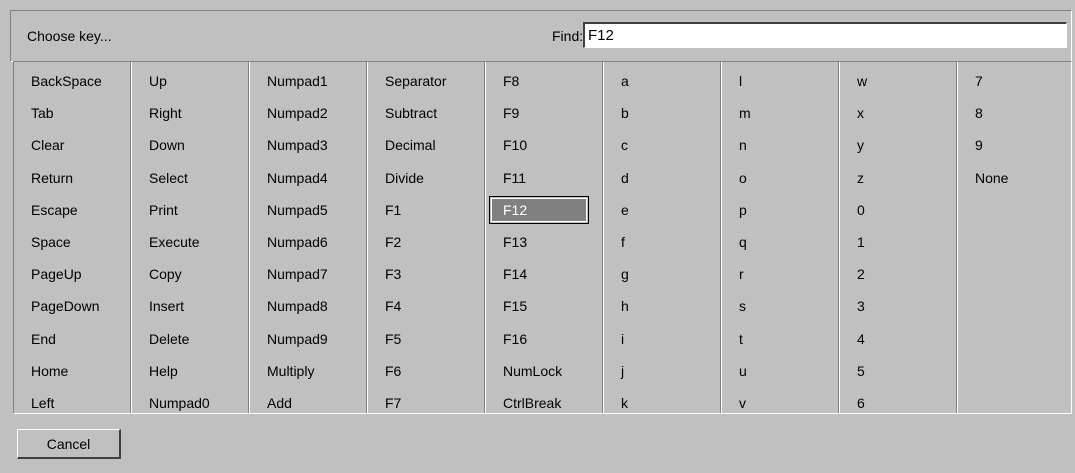 The height and width of the screenshot is (473, 1075). What do you see at coordinates (745, 113) in the screenshot?
I see `key-option-m: m` at bounding box center [745, 113].